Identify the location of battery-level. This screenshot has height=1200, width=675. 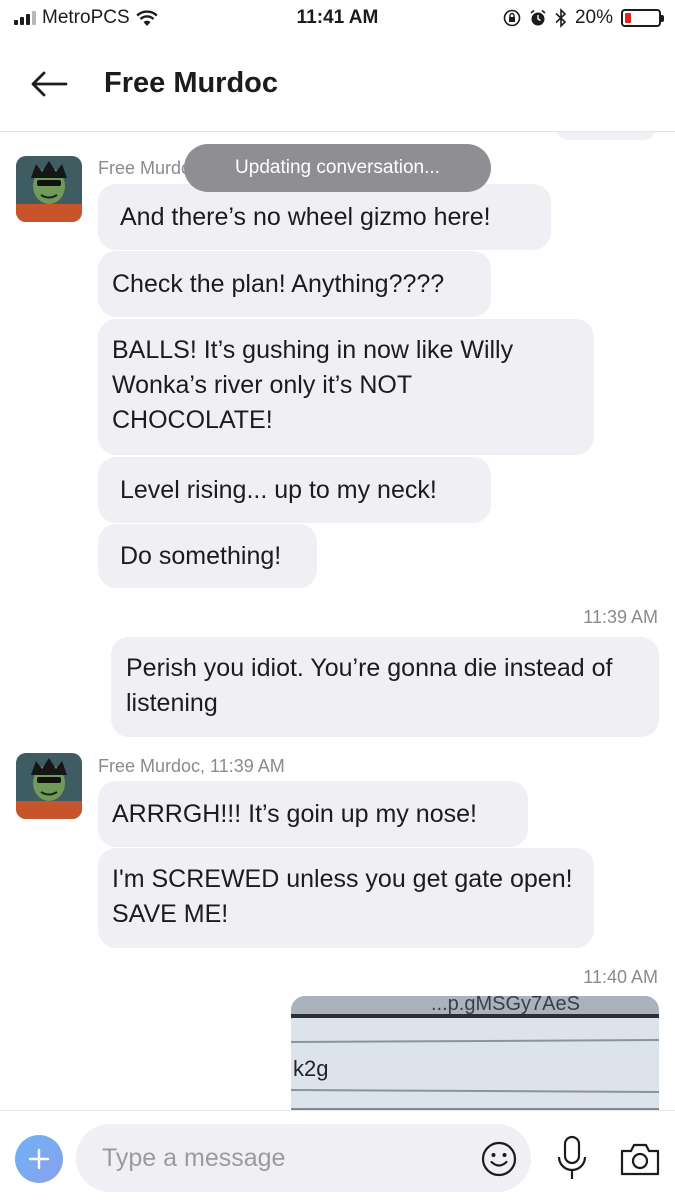
(628, 18).